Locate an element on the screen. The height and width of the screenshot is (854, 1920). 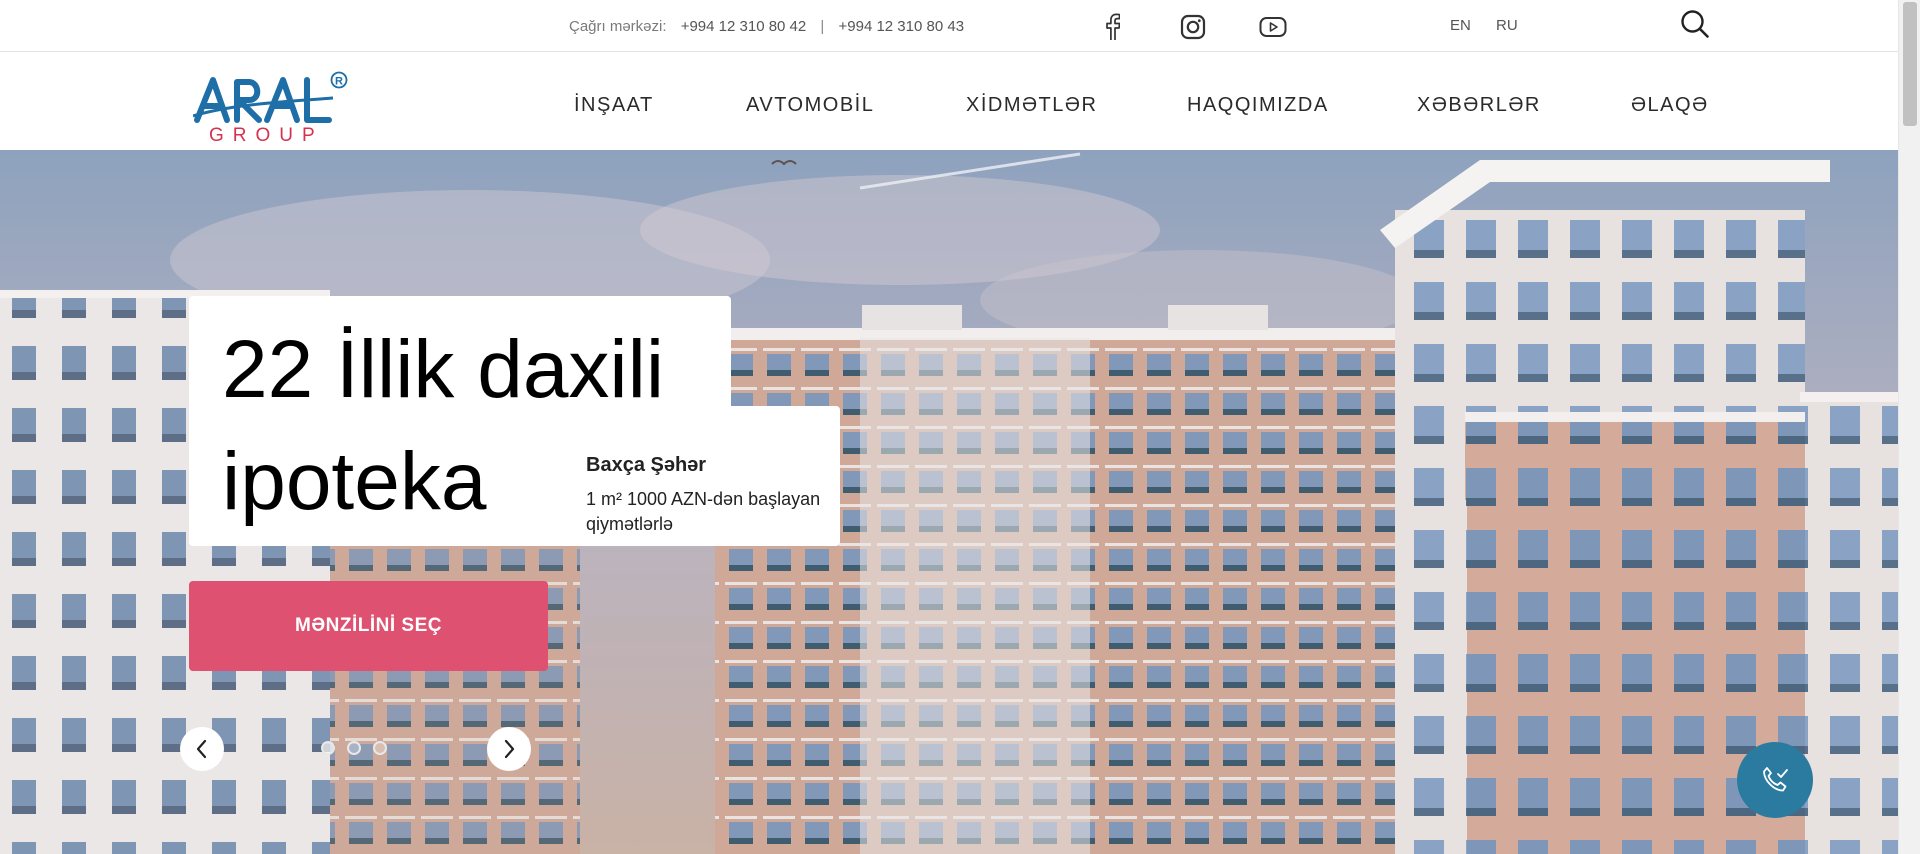
facebook-icon is located at coordinates (1112, 27).